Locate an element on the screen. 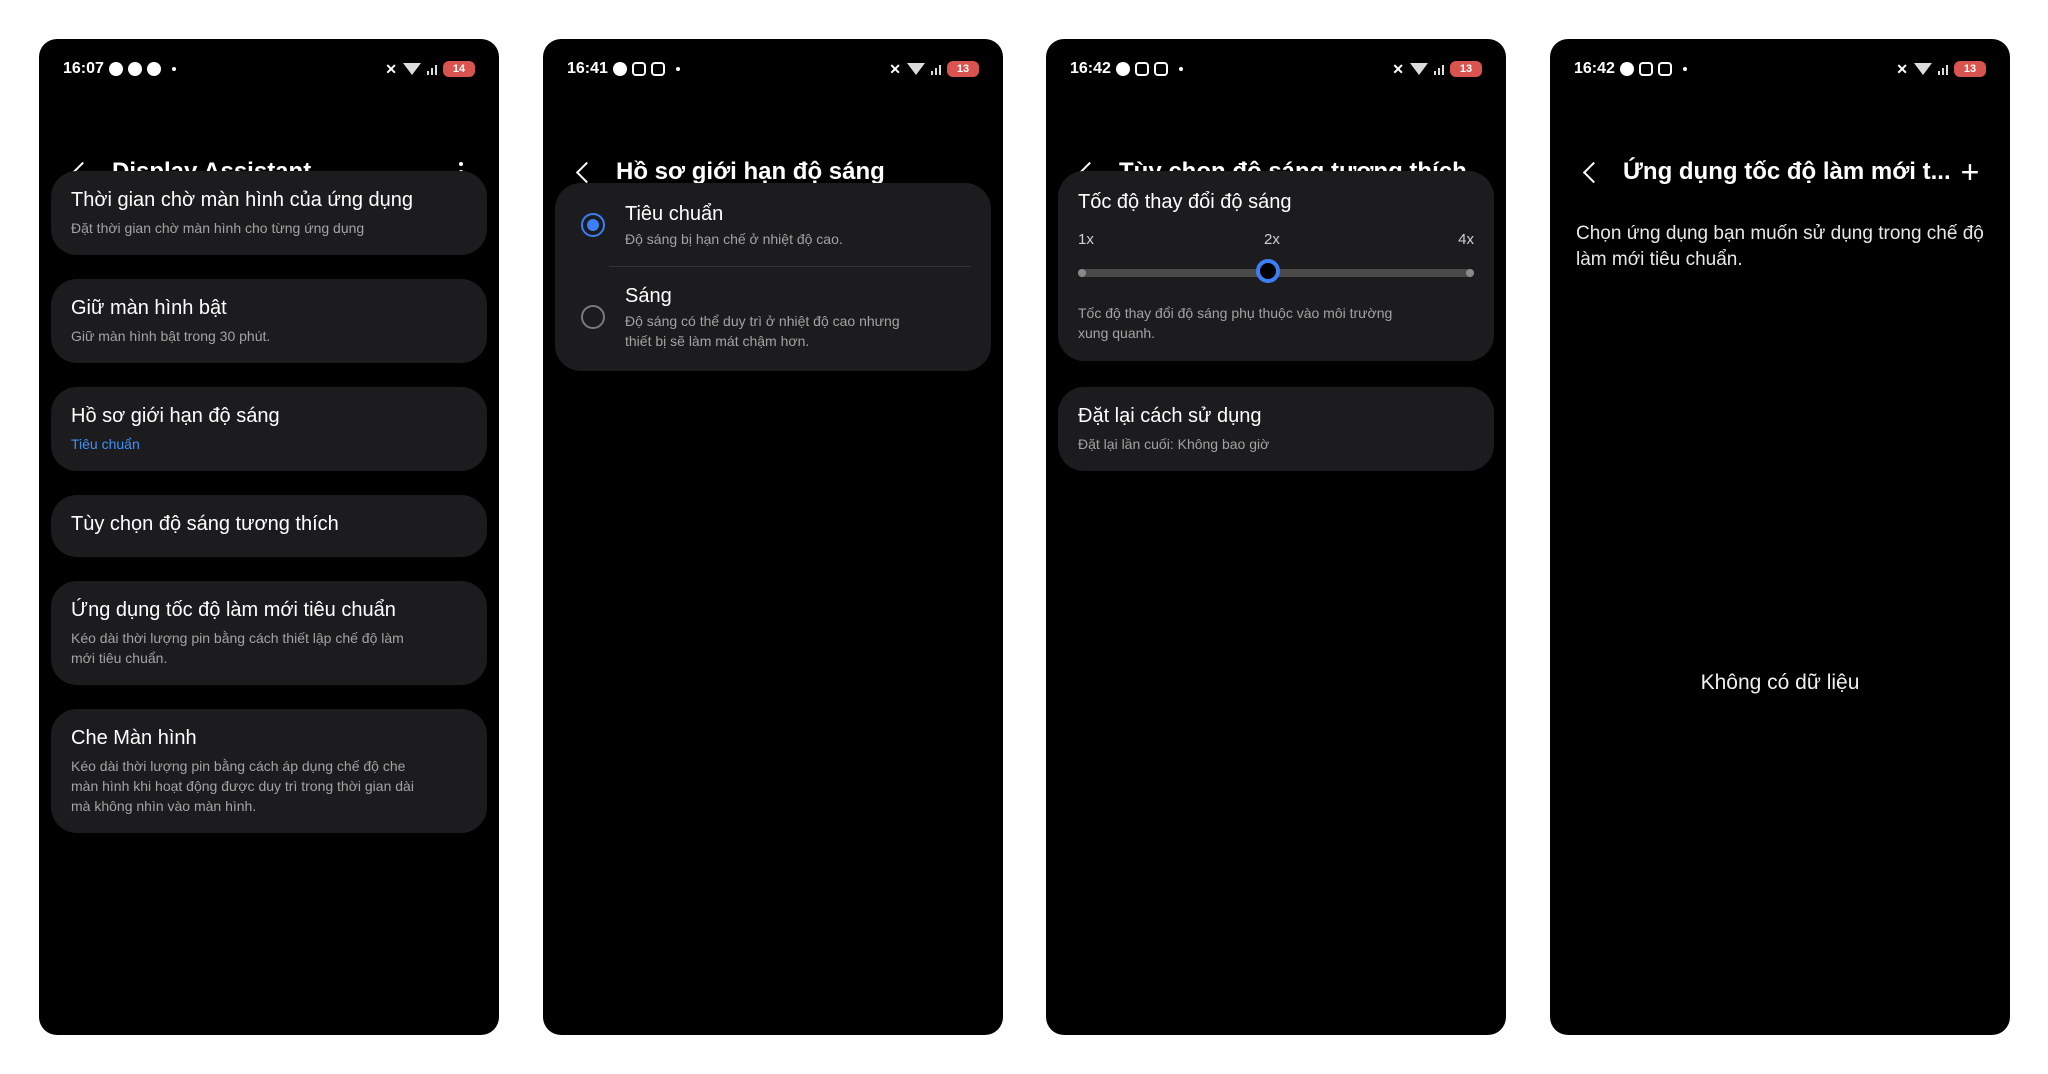  add-icon: + is located at coordinates (1970, 172).